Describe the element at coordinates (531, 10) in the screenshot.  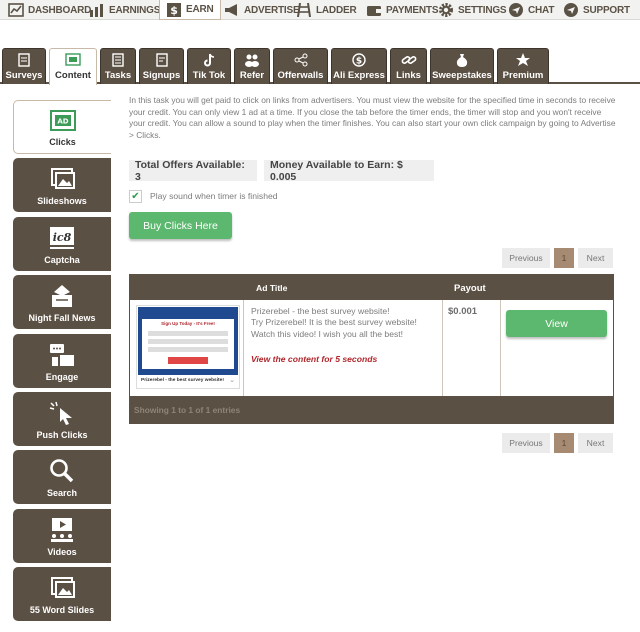
I see `nav-chat: CHAT` at that location.